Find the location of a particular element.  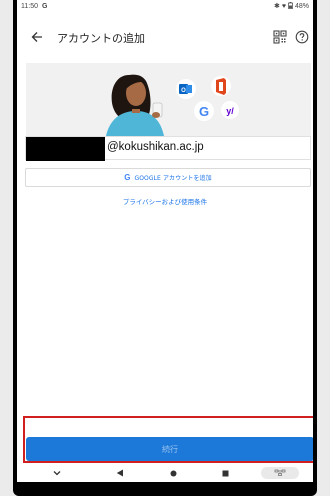

nav-recents-button is located at coordinates (225, 473).